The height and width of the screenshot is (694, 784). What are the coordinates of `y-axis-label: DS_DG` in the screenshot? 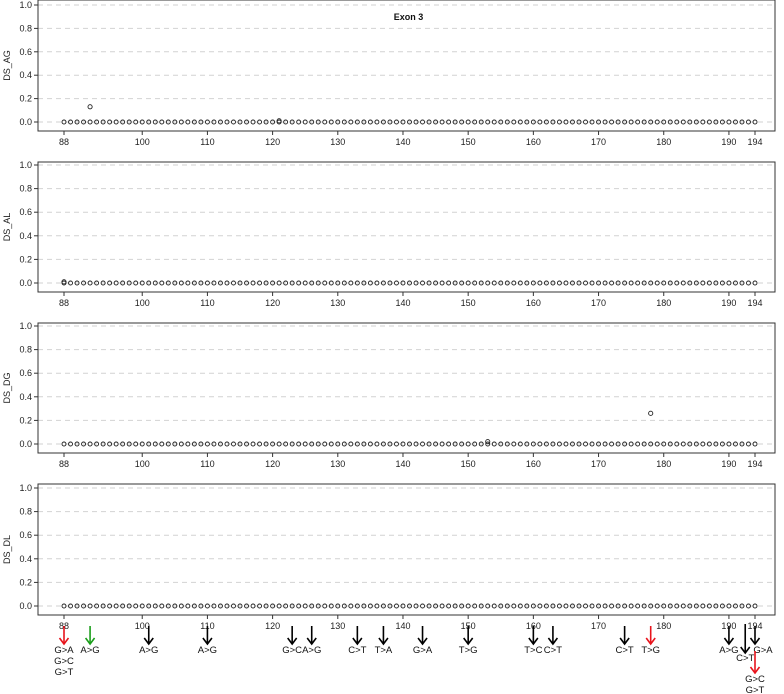 It's located at (7, 387).